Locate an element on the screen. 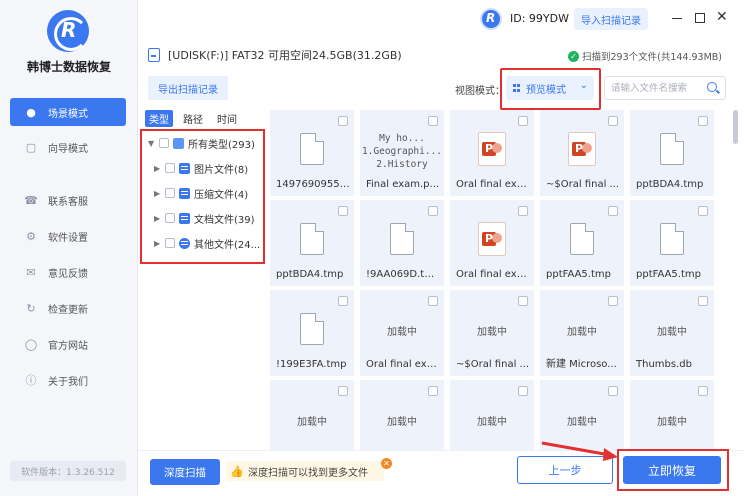  file-name: pptBDA4.tmp is located at coordinates (310, 274).